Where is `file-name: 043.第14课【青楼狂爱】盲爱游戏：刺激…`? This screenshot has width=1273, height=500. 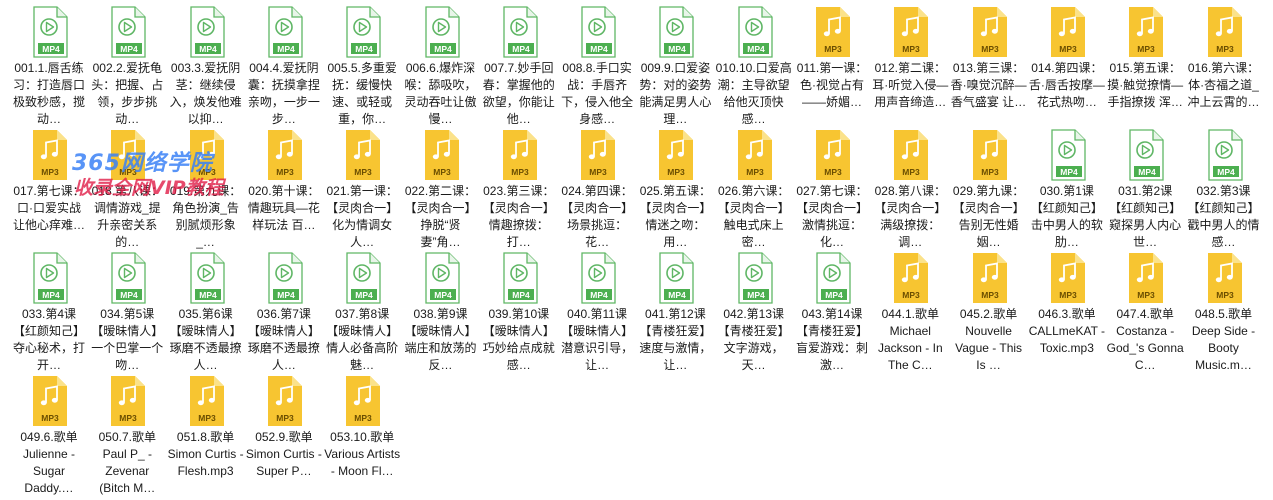 file-name: 043.第14课【青楼狂爱】盲爱游戏：刺激… is located at coordinates (831, 339).